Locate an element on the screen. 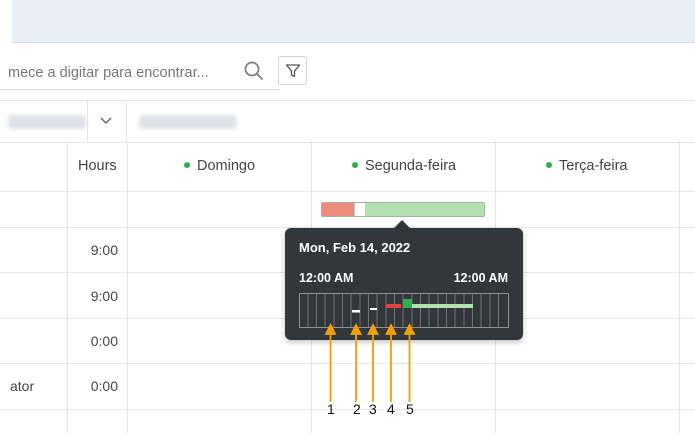 This screenshot has width=695, height=433. callout-number: 4 is located at coordinates (391, 409).